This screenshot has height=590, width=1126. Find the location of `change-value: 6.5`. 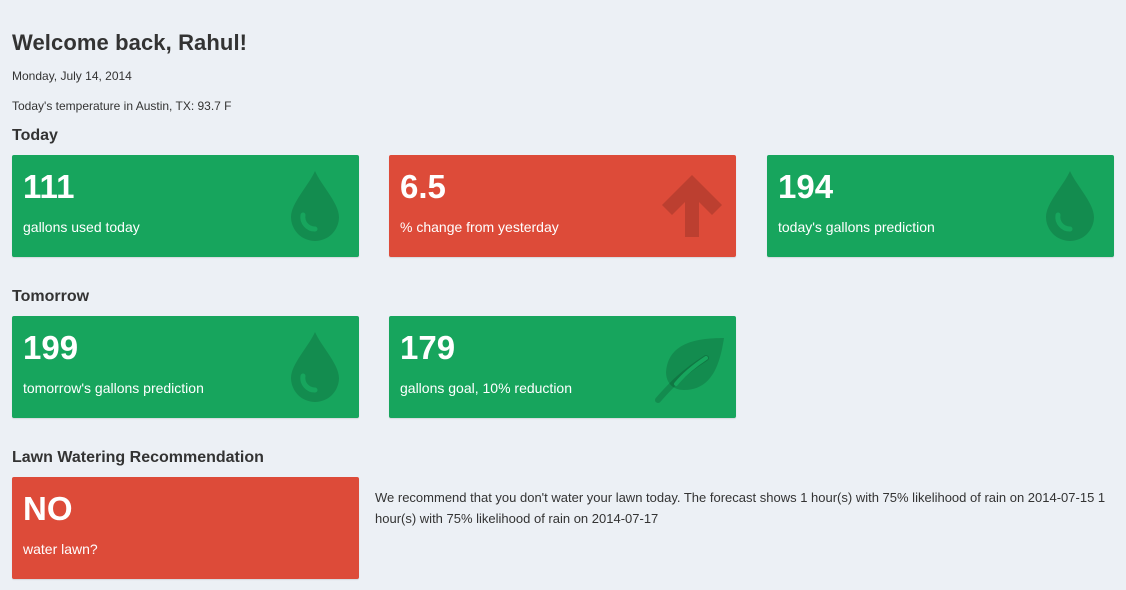

change-value: 6.5 is located at coordinates (423, 186).